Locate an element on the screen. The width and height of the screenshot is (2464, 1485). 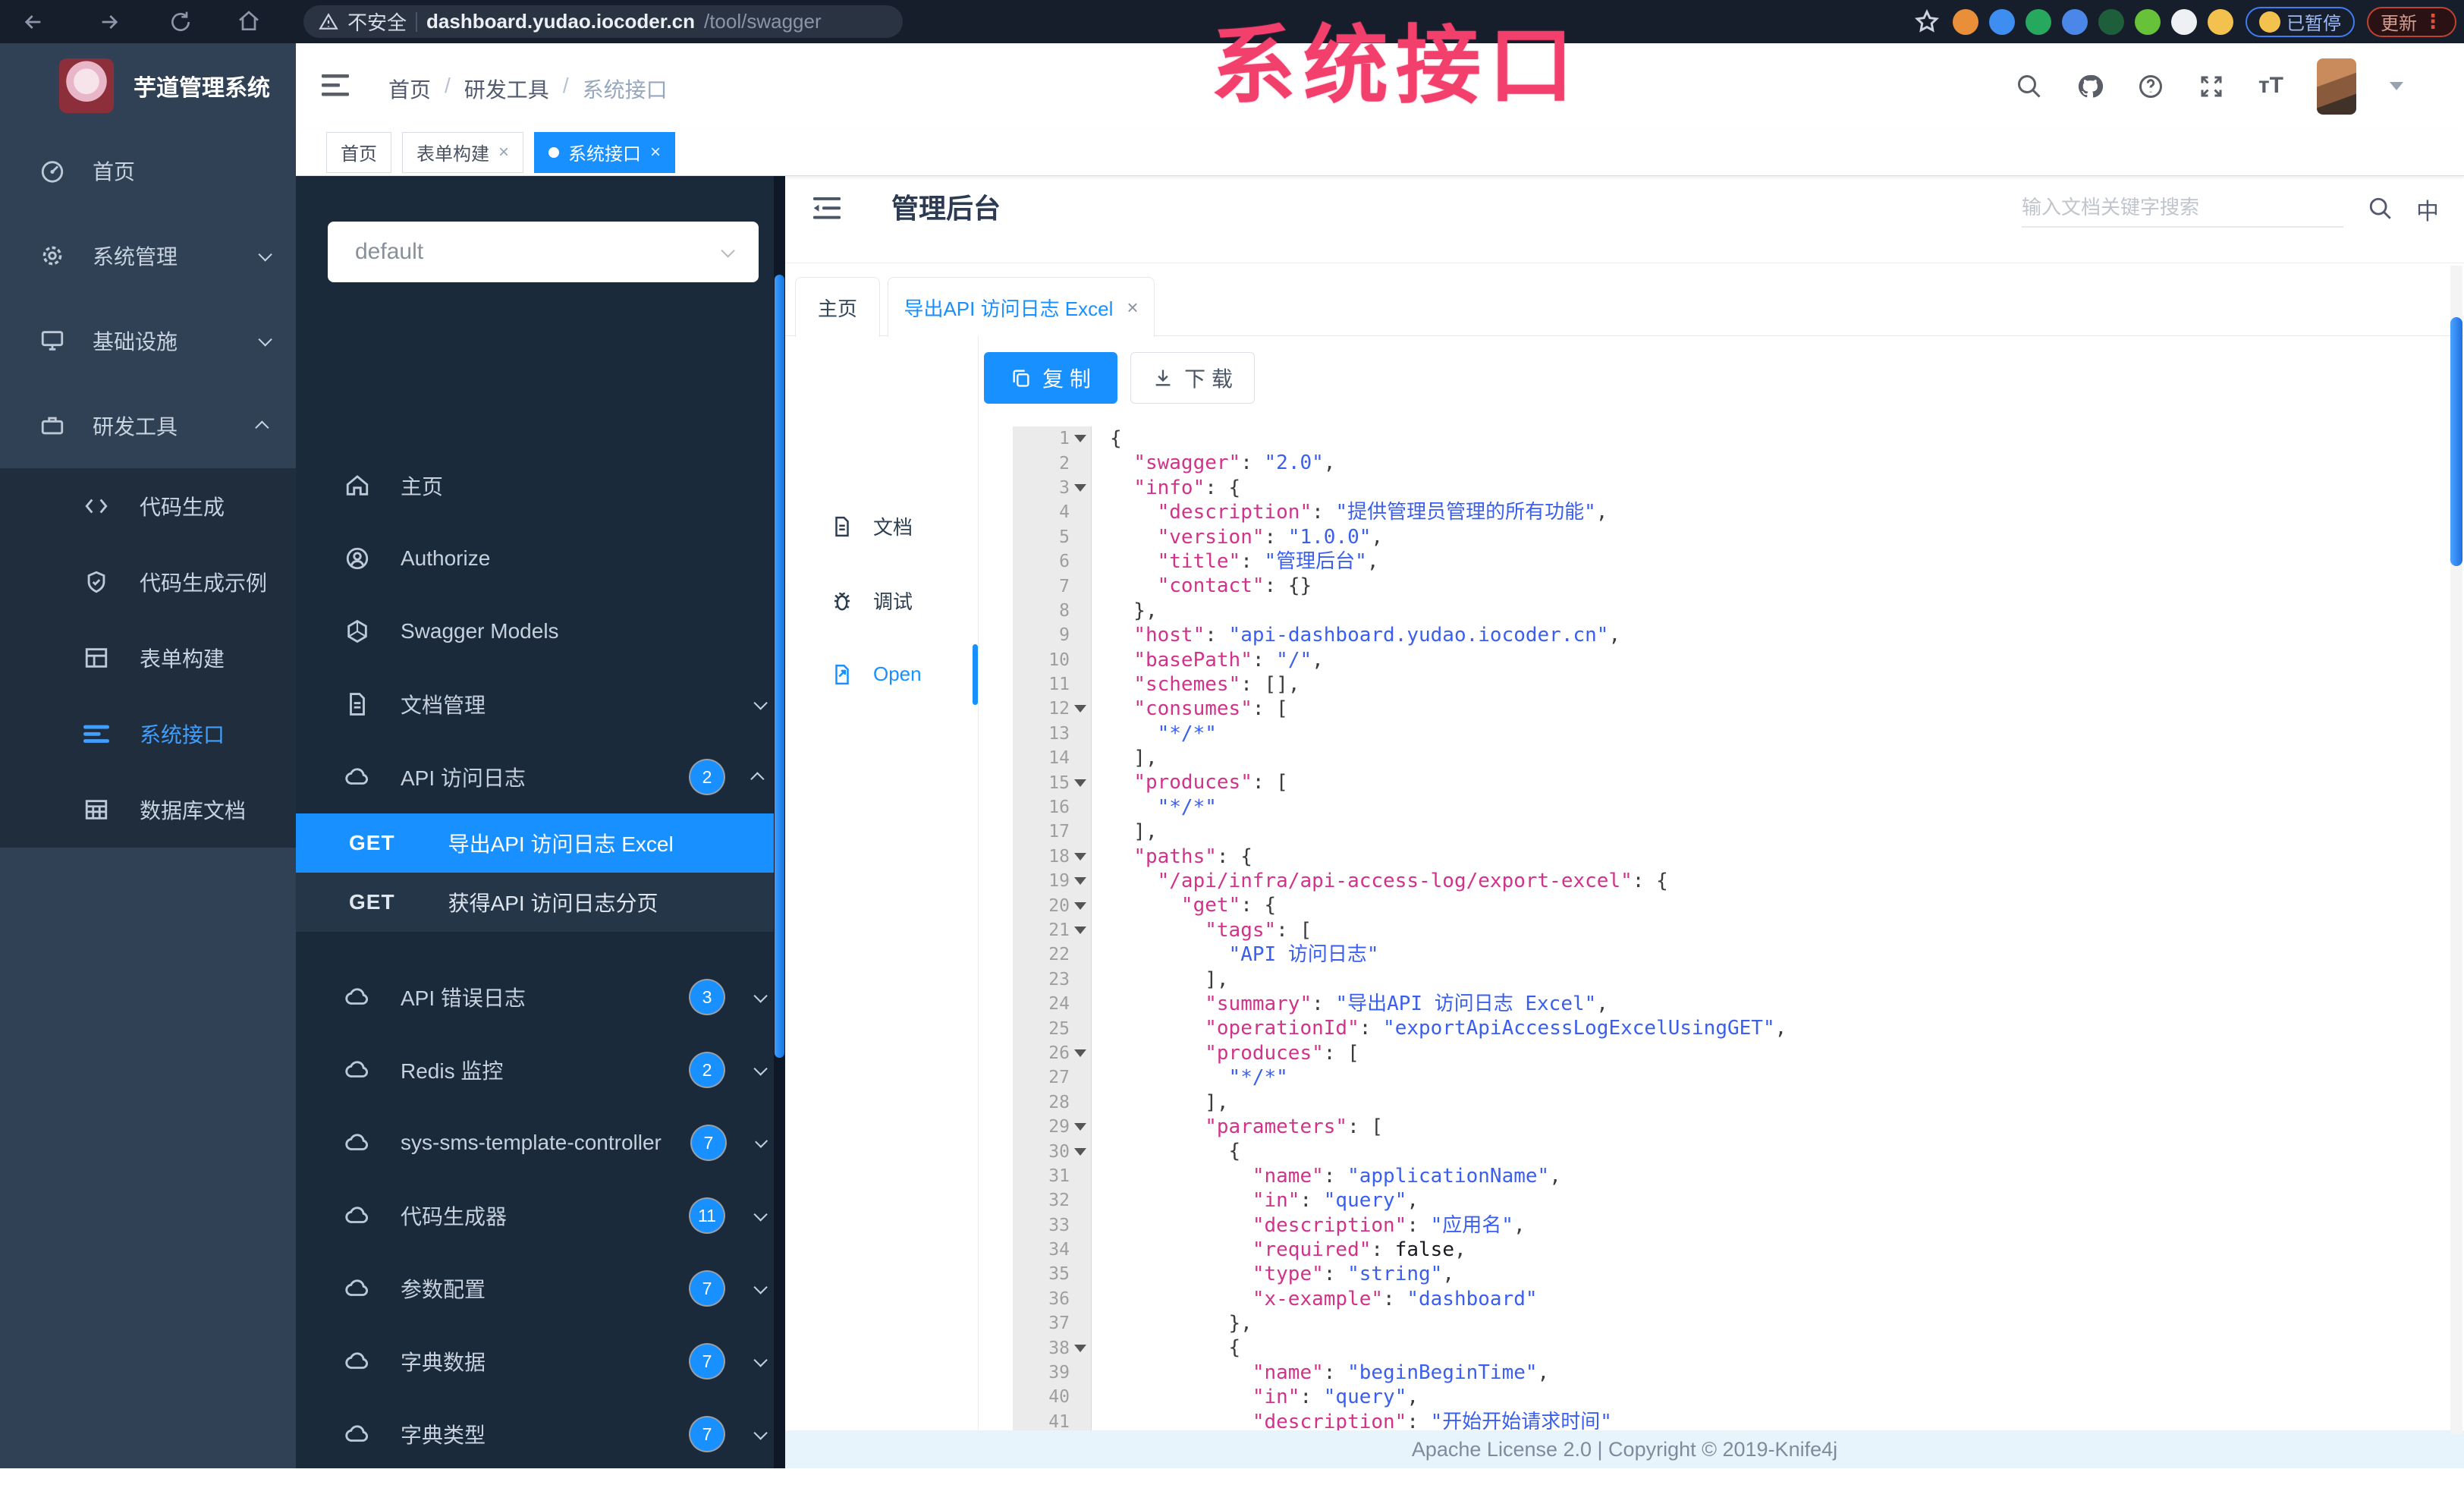
doc-tab: 主页 is located at coordinates (837, 307).